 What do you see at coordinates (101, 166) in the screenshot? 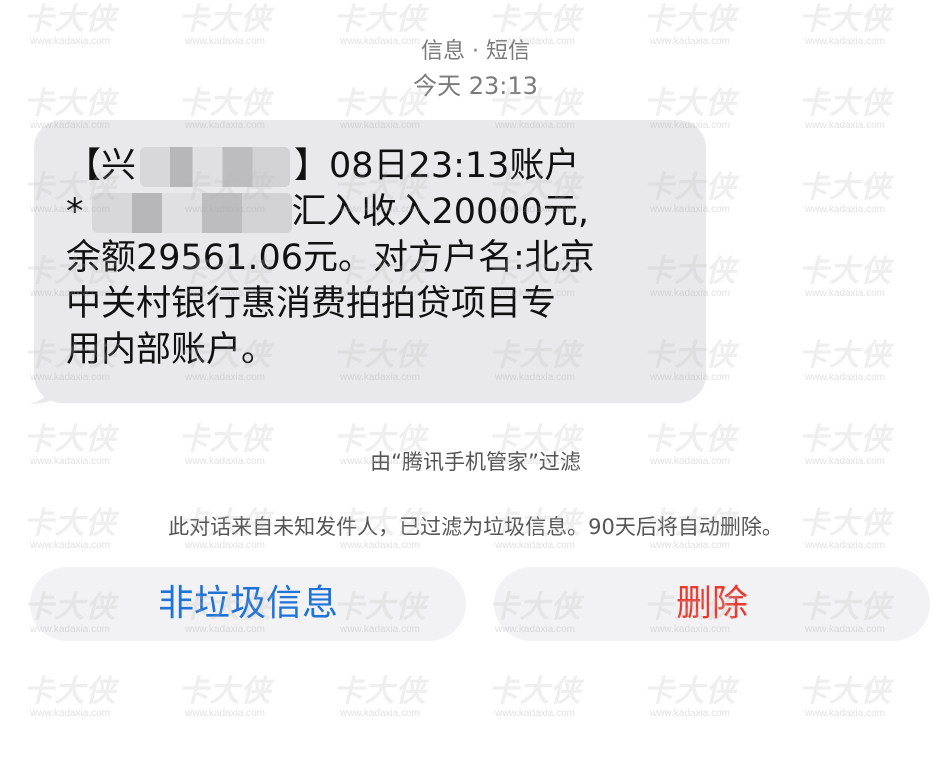
I see `message-text-segment: 【兴` at bounding box center [101, 166].